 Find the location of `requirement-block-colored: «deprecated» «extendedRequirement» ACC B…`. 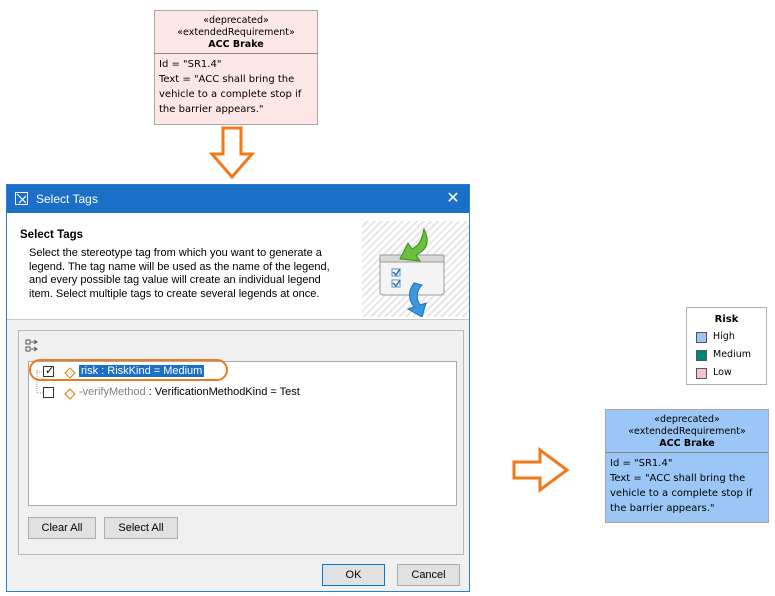

requirement-block-colored: «deprecated» «extendedRequirement» ACC B… is located at coordinates (687, 466).